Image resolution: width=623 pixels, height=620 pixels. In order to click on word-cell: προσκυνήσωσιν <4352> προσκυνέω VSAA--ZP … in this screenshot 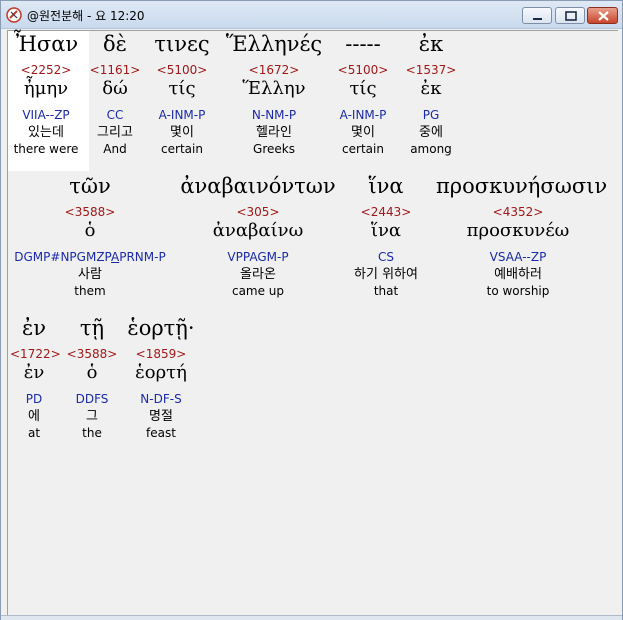, I will do `click(522, 237)`.